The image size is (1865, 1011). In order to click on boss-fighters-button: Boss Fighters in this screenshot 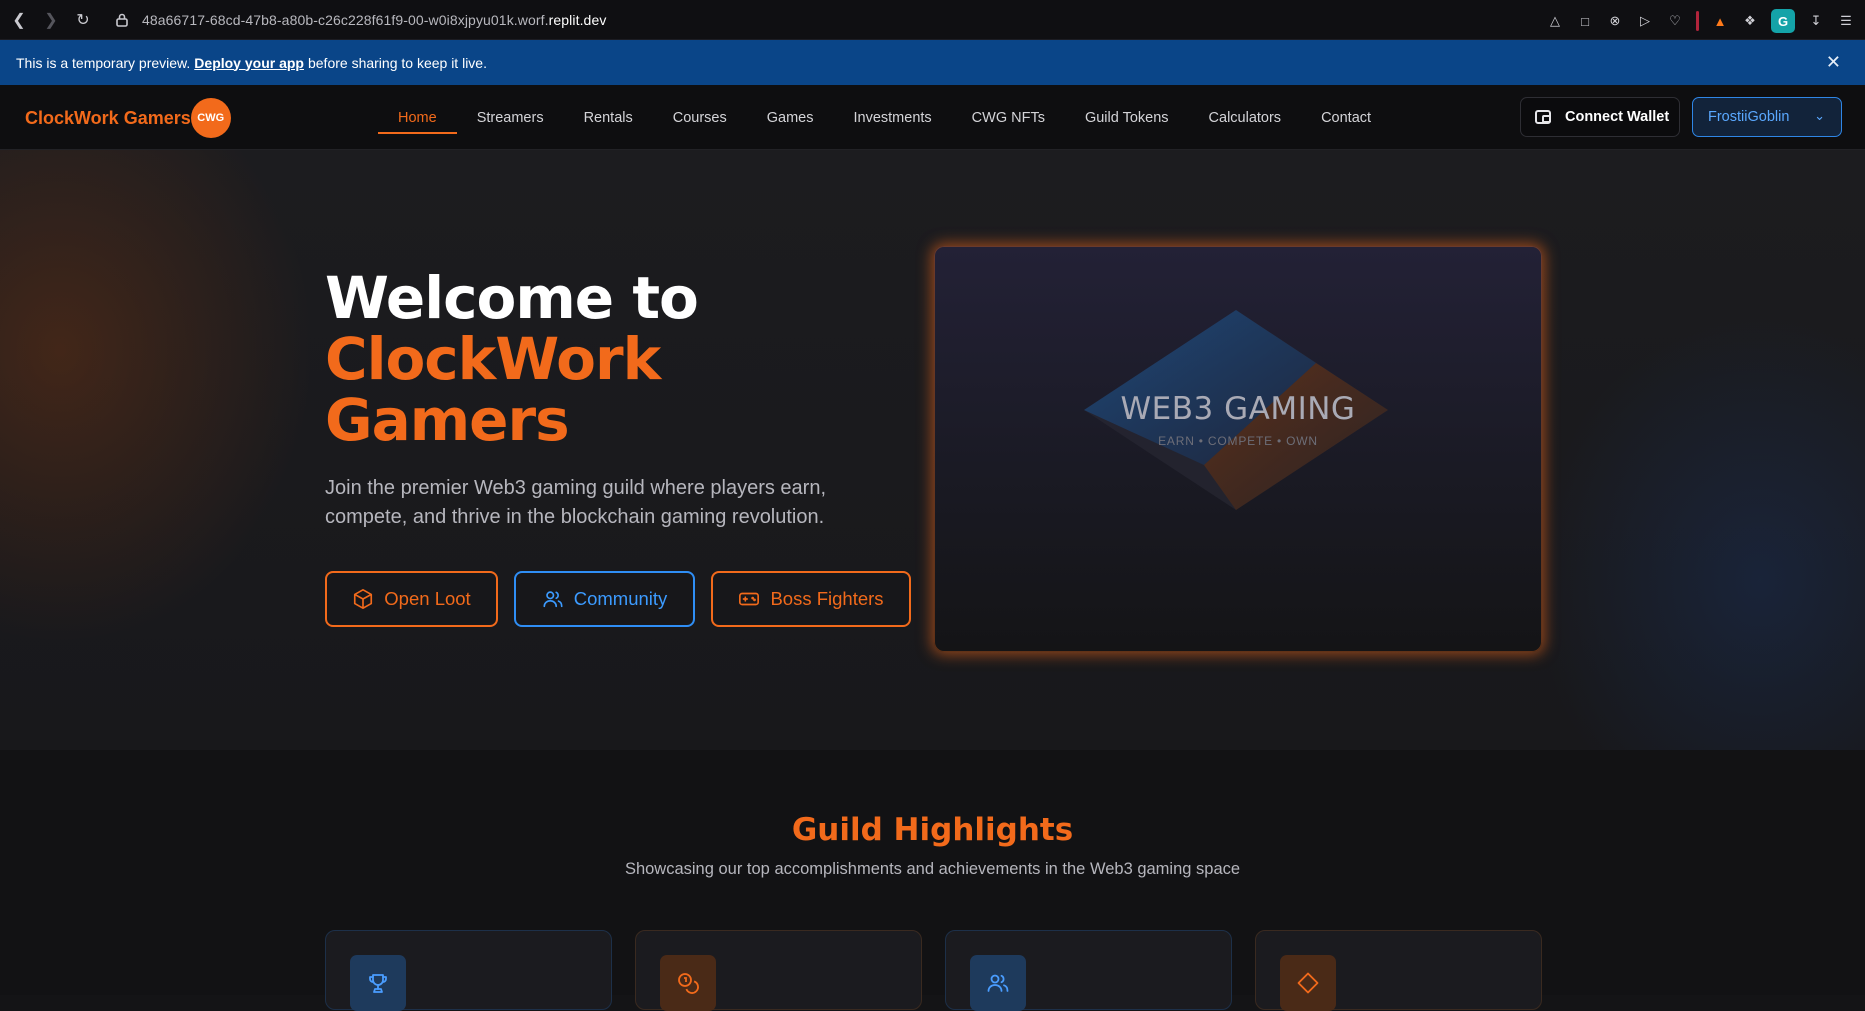, I will do `click(811, 599)`.